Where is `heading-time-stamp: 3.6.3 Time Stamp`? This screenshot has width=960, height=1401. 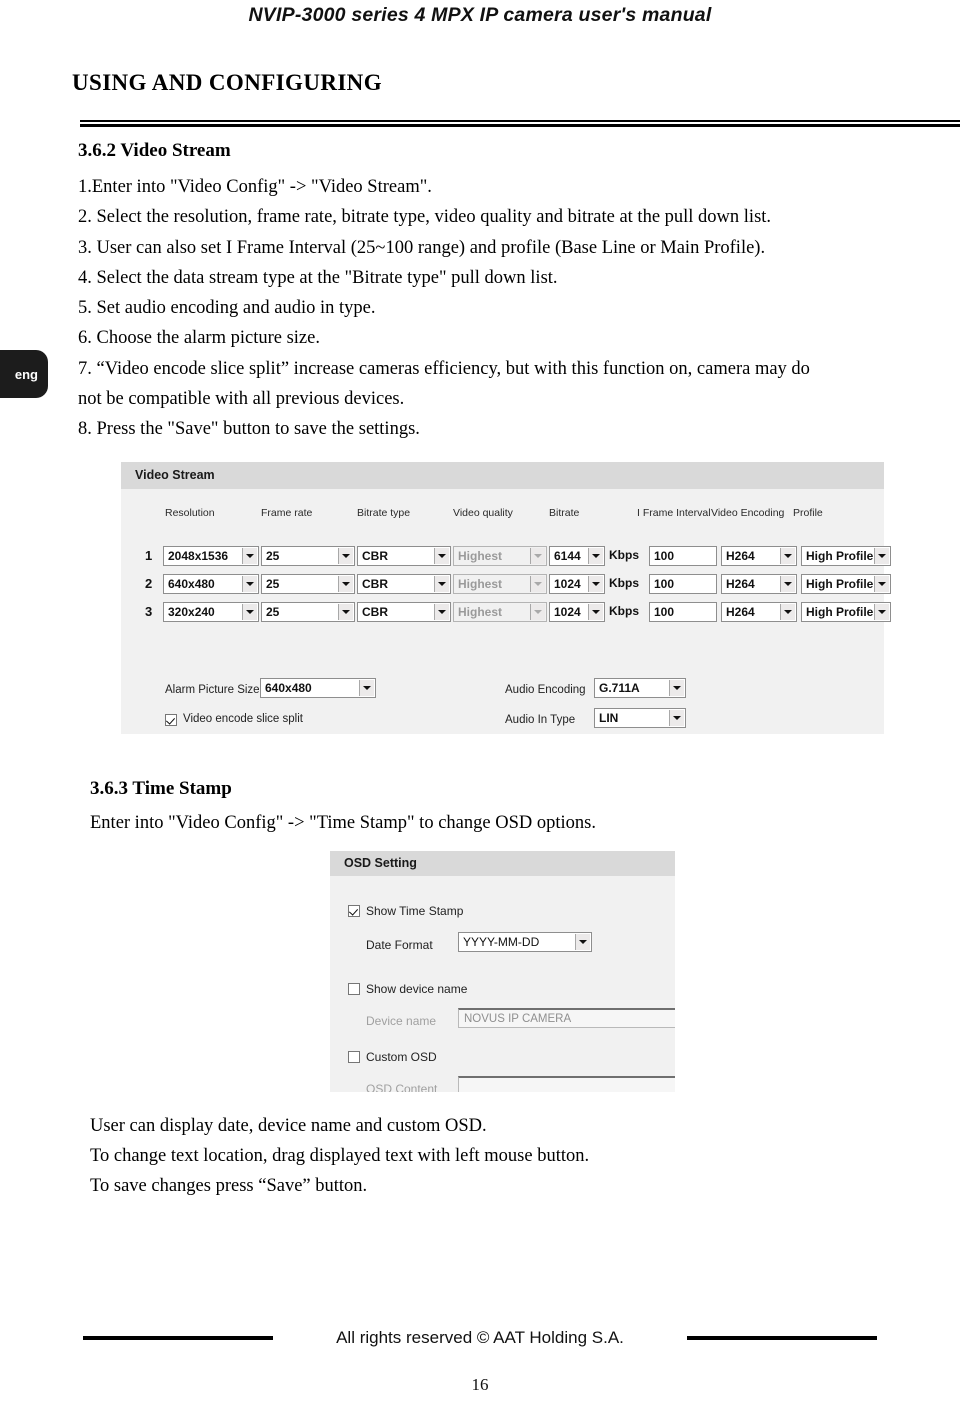 heading-time-stamp: 3.6.3 Time Stamp is located at coordinates (161, 788).